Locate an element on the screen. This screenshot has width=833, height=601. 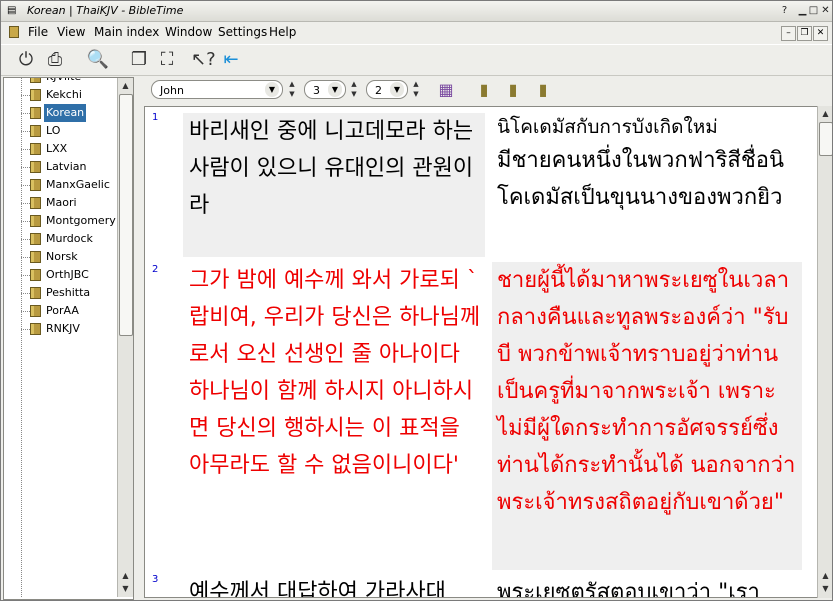
app-icon: ▤ is located at coordinates (13, 11).